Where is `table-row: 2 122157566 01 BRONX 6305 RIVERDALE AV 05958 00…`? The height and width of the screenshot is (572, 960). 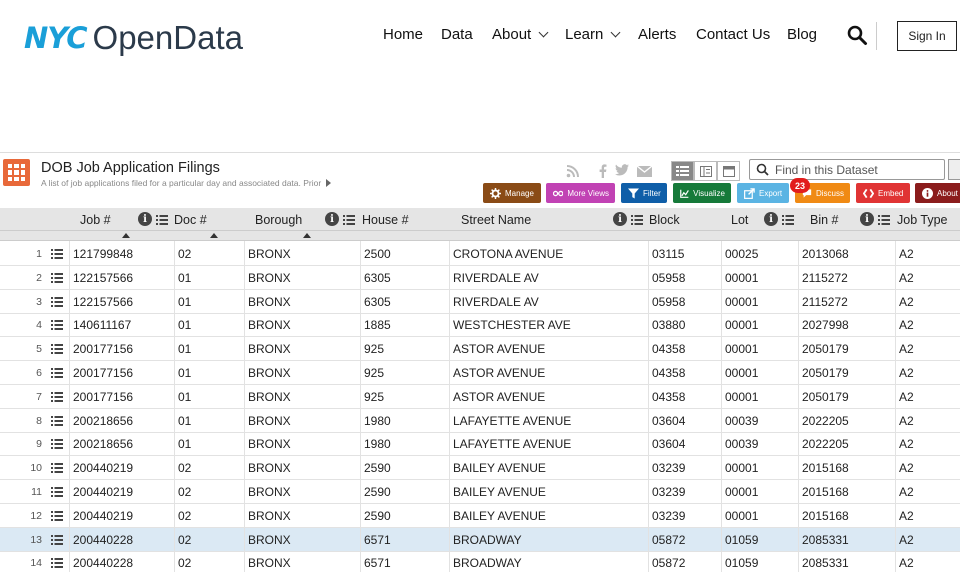
table-row: 2 122157566 01 BRONX 6305 RIVERDALE AV 05958 00… is located at coordinates (480, 278).